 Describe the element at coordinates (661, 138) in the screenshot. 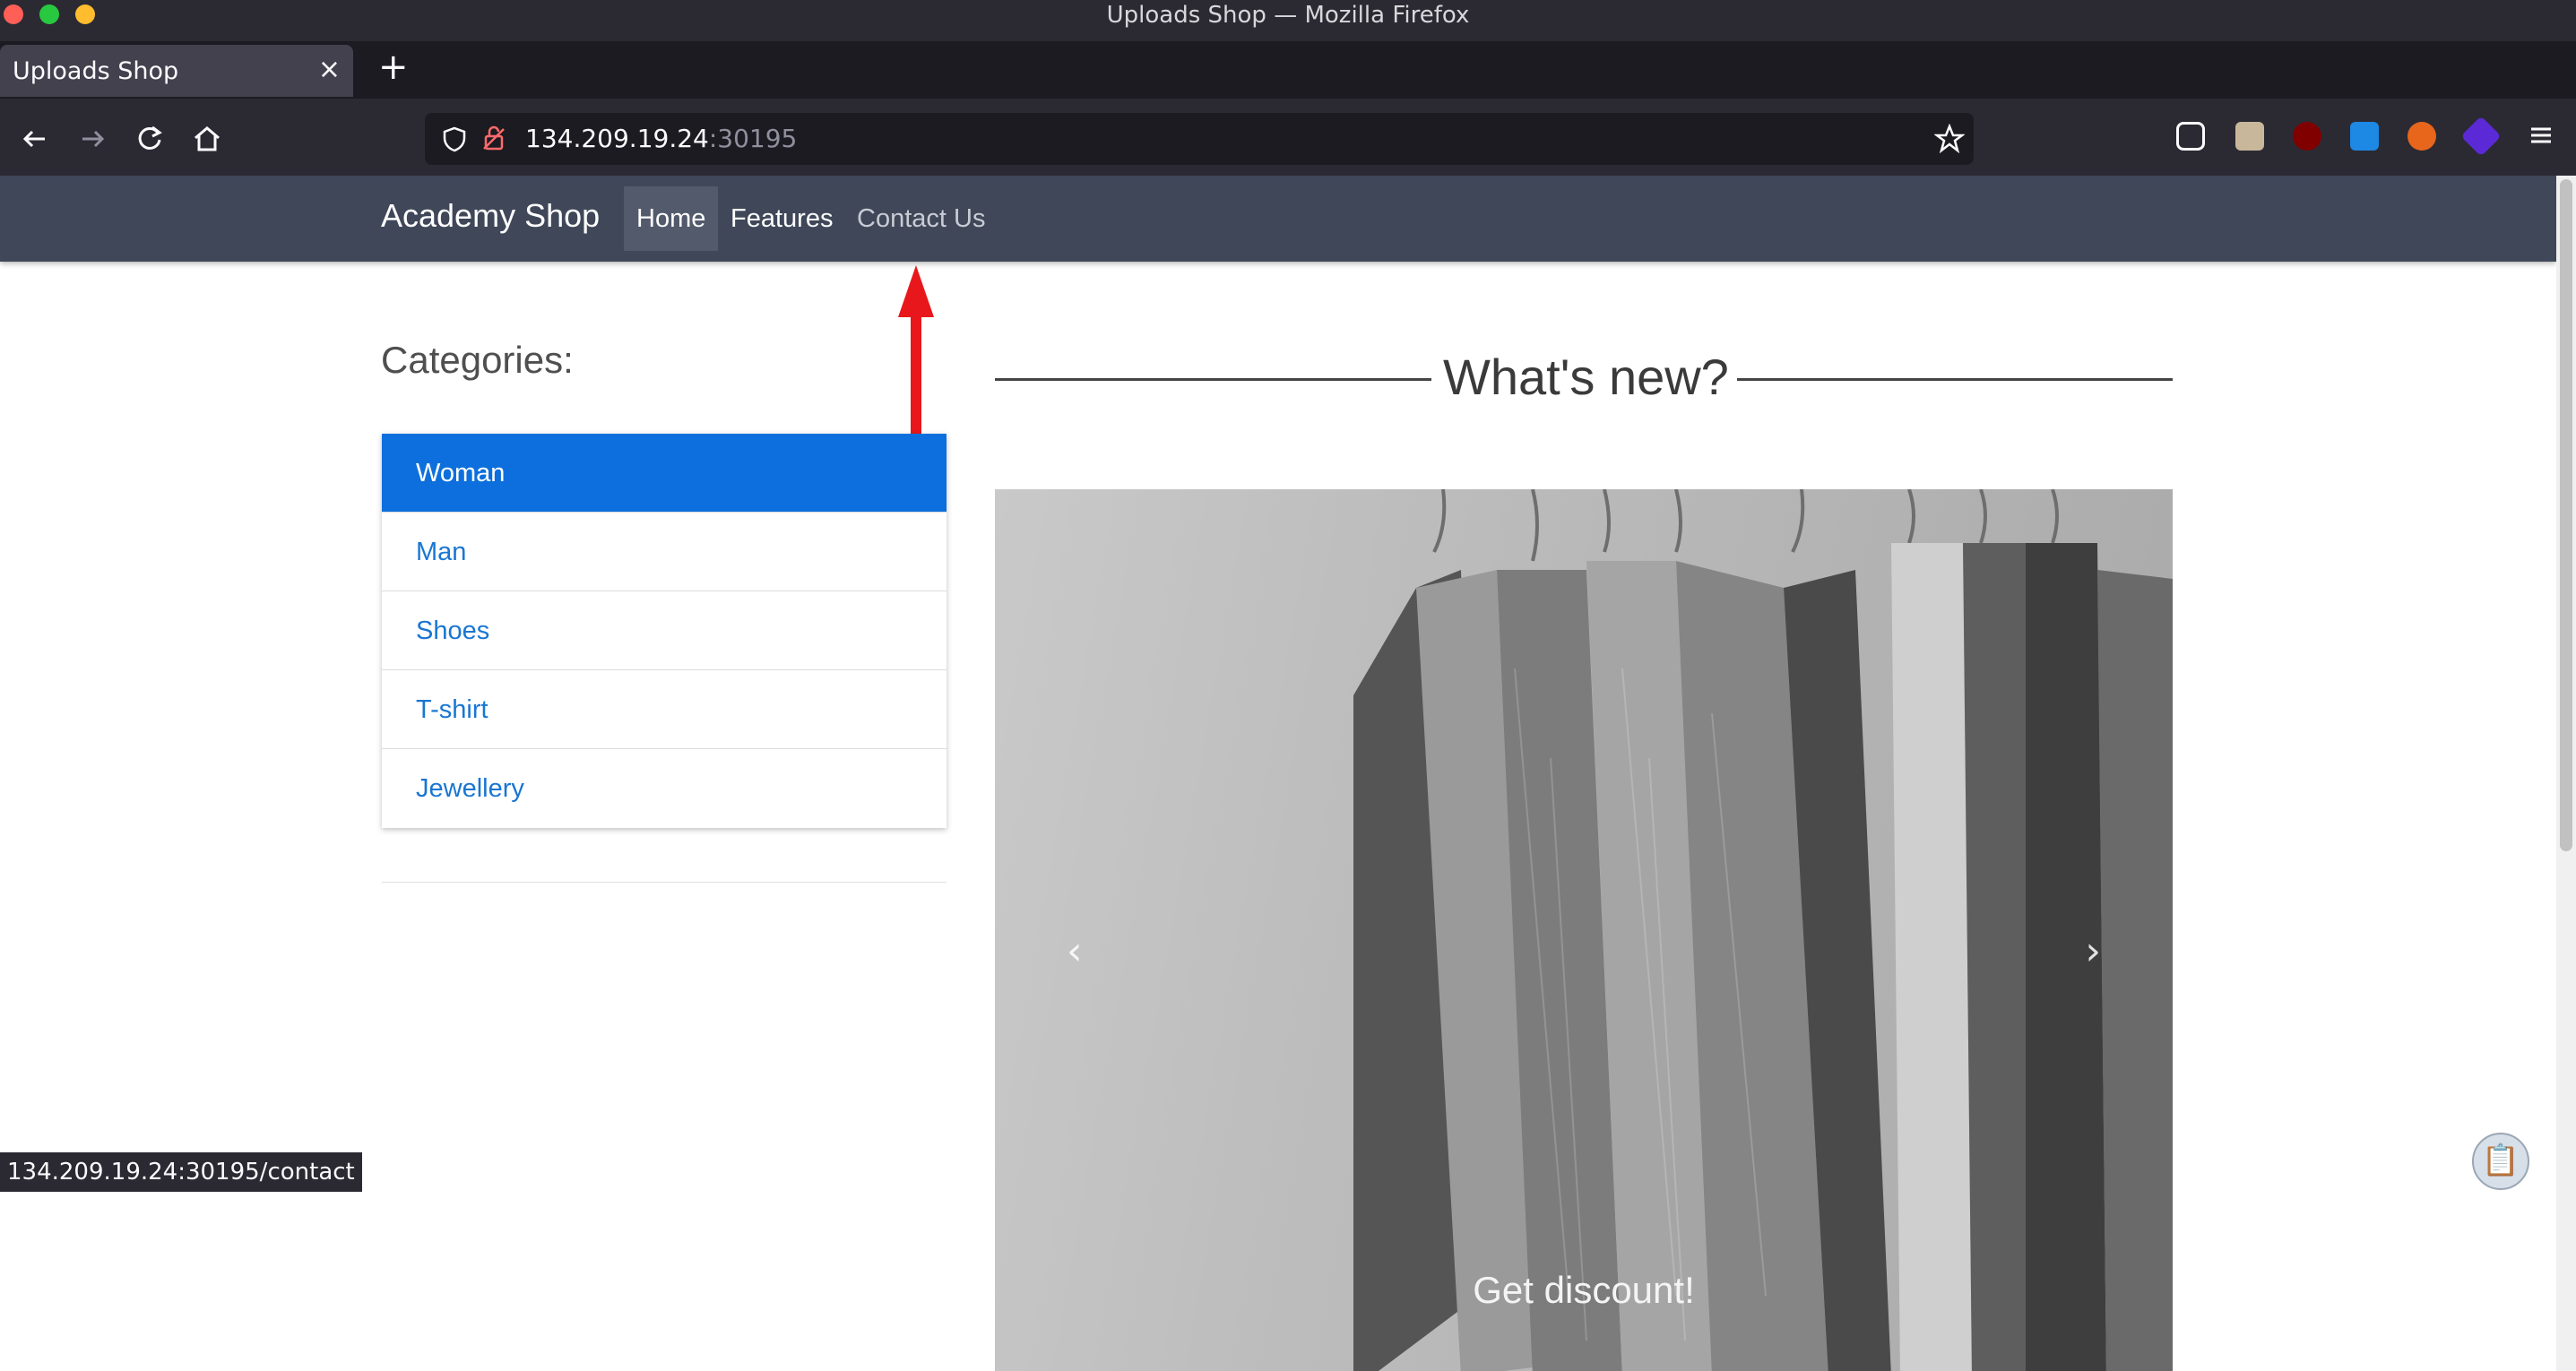

I see `url-text: 134.209.19.24:30195` at that location.